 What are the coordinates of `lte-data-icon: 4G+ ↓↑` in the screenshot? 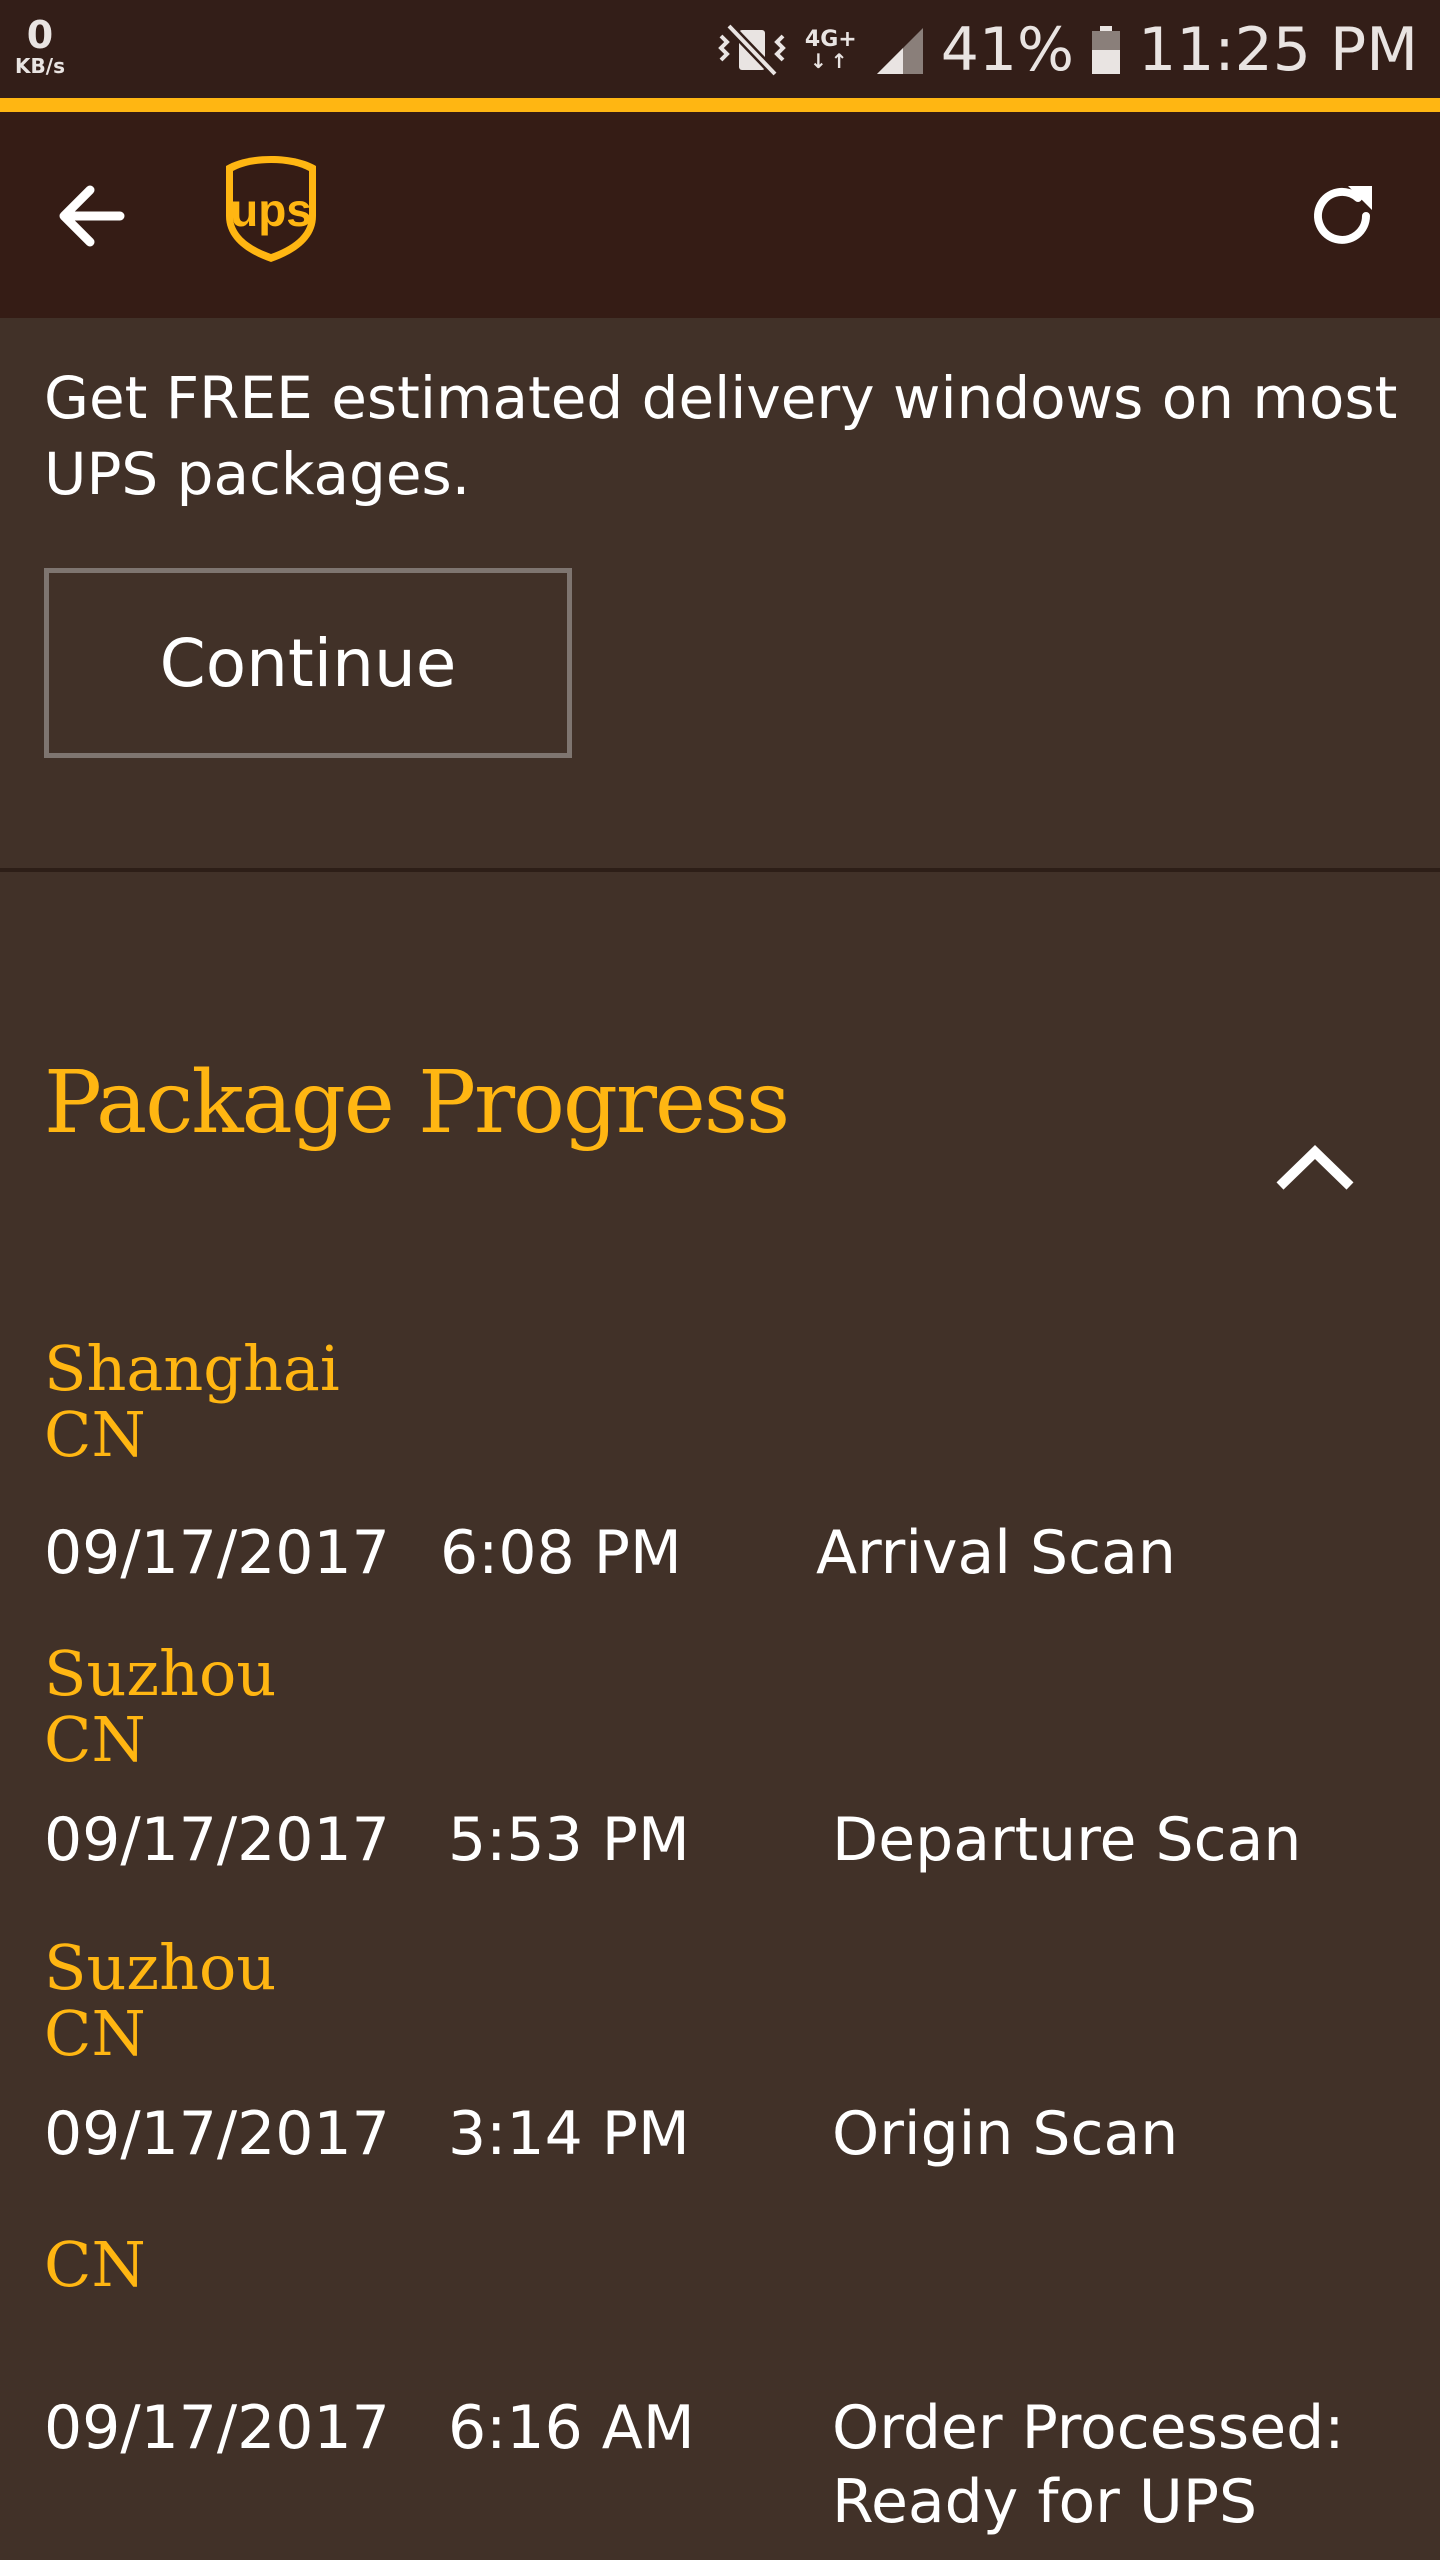 It's located at (830, 50).